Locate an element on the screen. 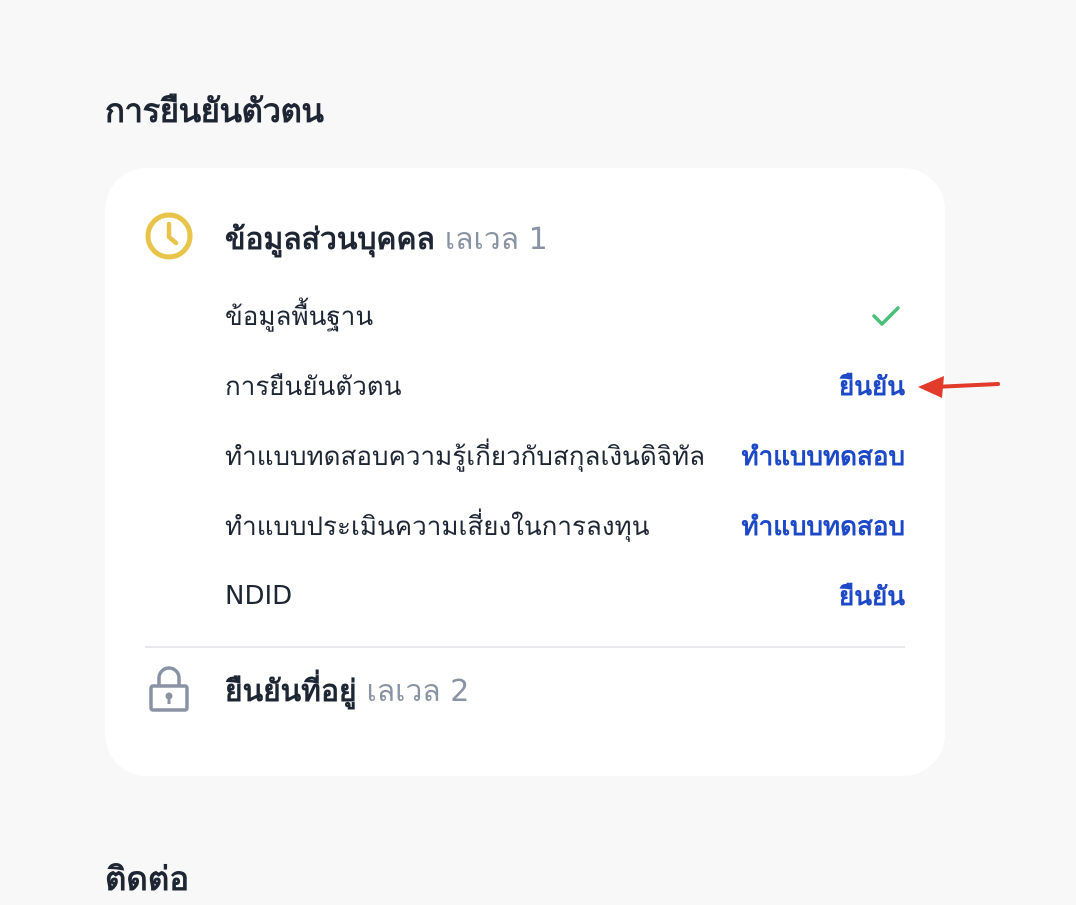  annotation-arrow-icon is located at coordinates (959, 387).